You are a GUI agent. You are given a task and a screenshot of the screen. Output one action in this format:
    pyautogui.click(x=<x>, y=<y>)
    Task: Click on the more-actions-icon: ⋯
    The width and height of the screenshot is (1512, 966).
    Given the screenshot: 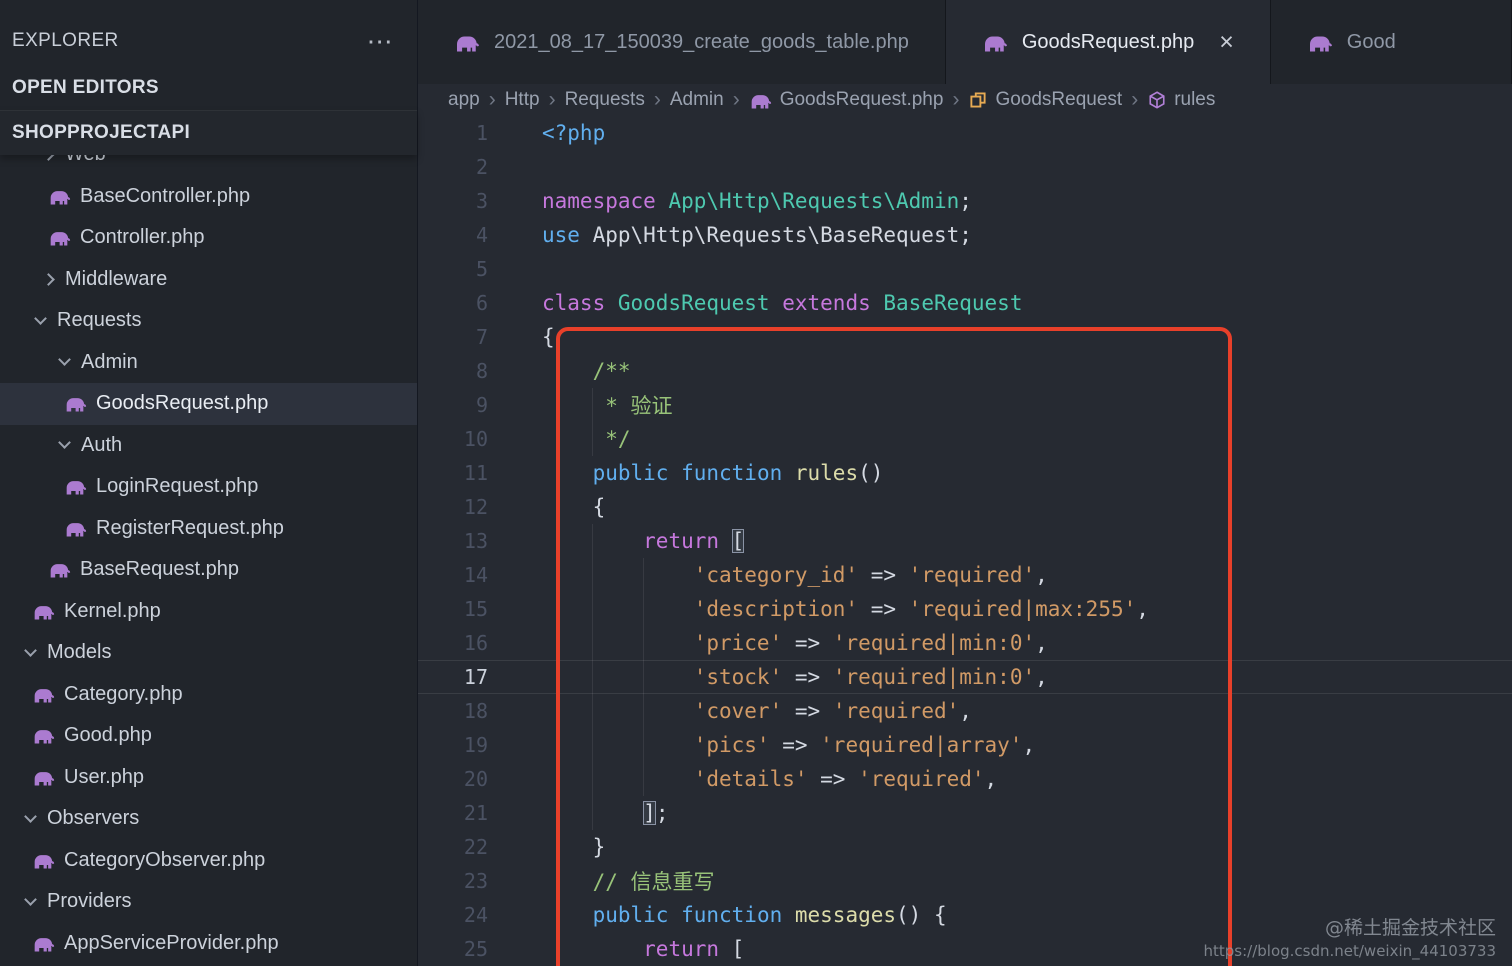 What is the action you would take?
    pyautogui.click(x=380, y=41)
    